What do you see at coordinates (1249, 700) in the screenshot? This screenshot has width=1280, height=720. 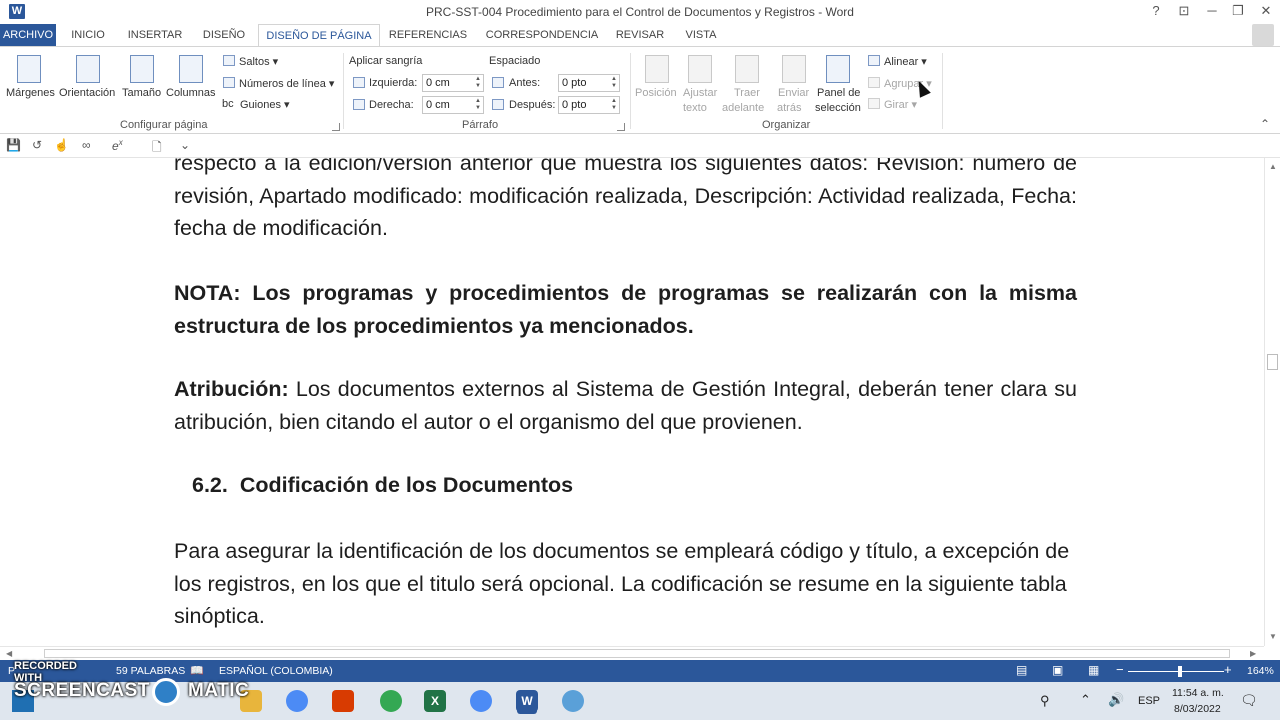 I see `notifications-icon: 🗨` at bounding box center [1249, 700].